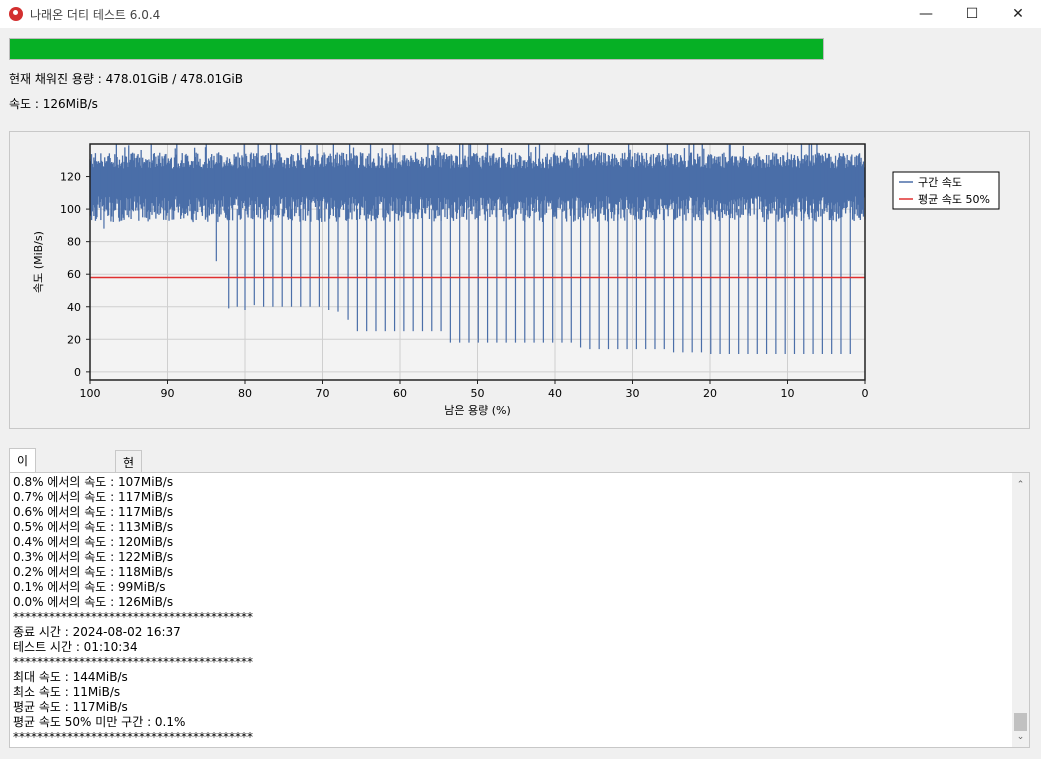 Image resolution: width=1041 pixels, height=759 pixels. Describe the element at coordinates (940, 182) in the screenshot. I see `legend-label: 구간 속도` at that location.